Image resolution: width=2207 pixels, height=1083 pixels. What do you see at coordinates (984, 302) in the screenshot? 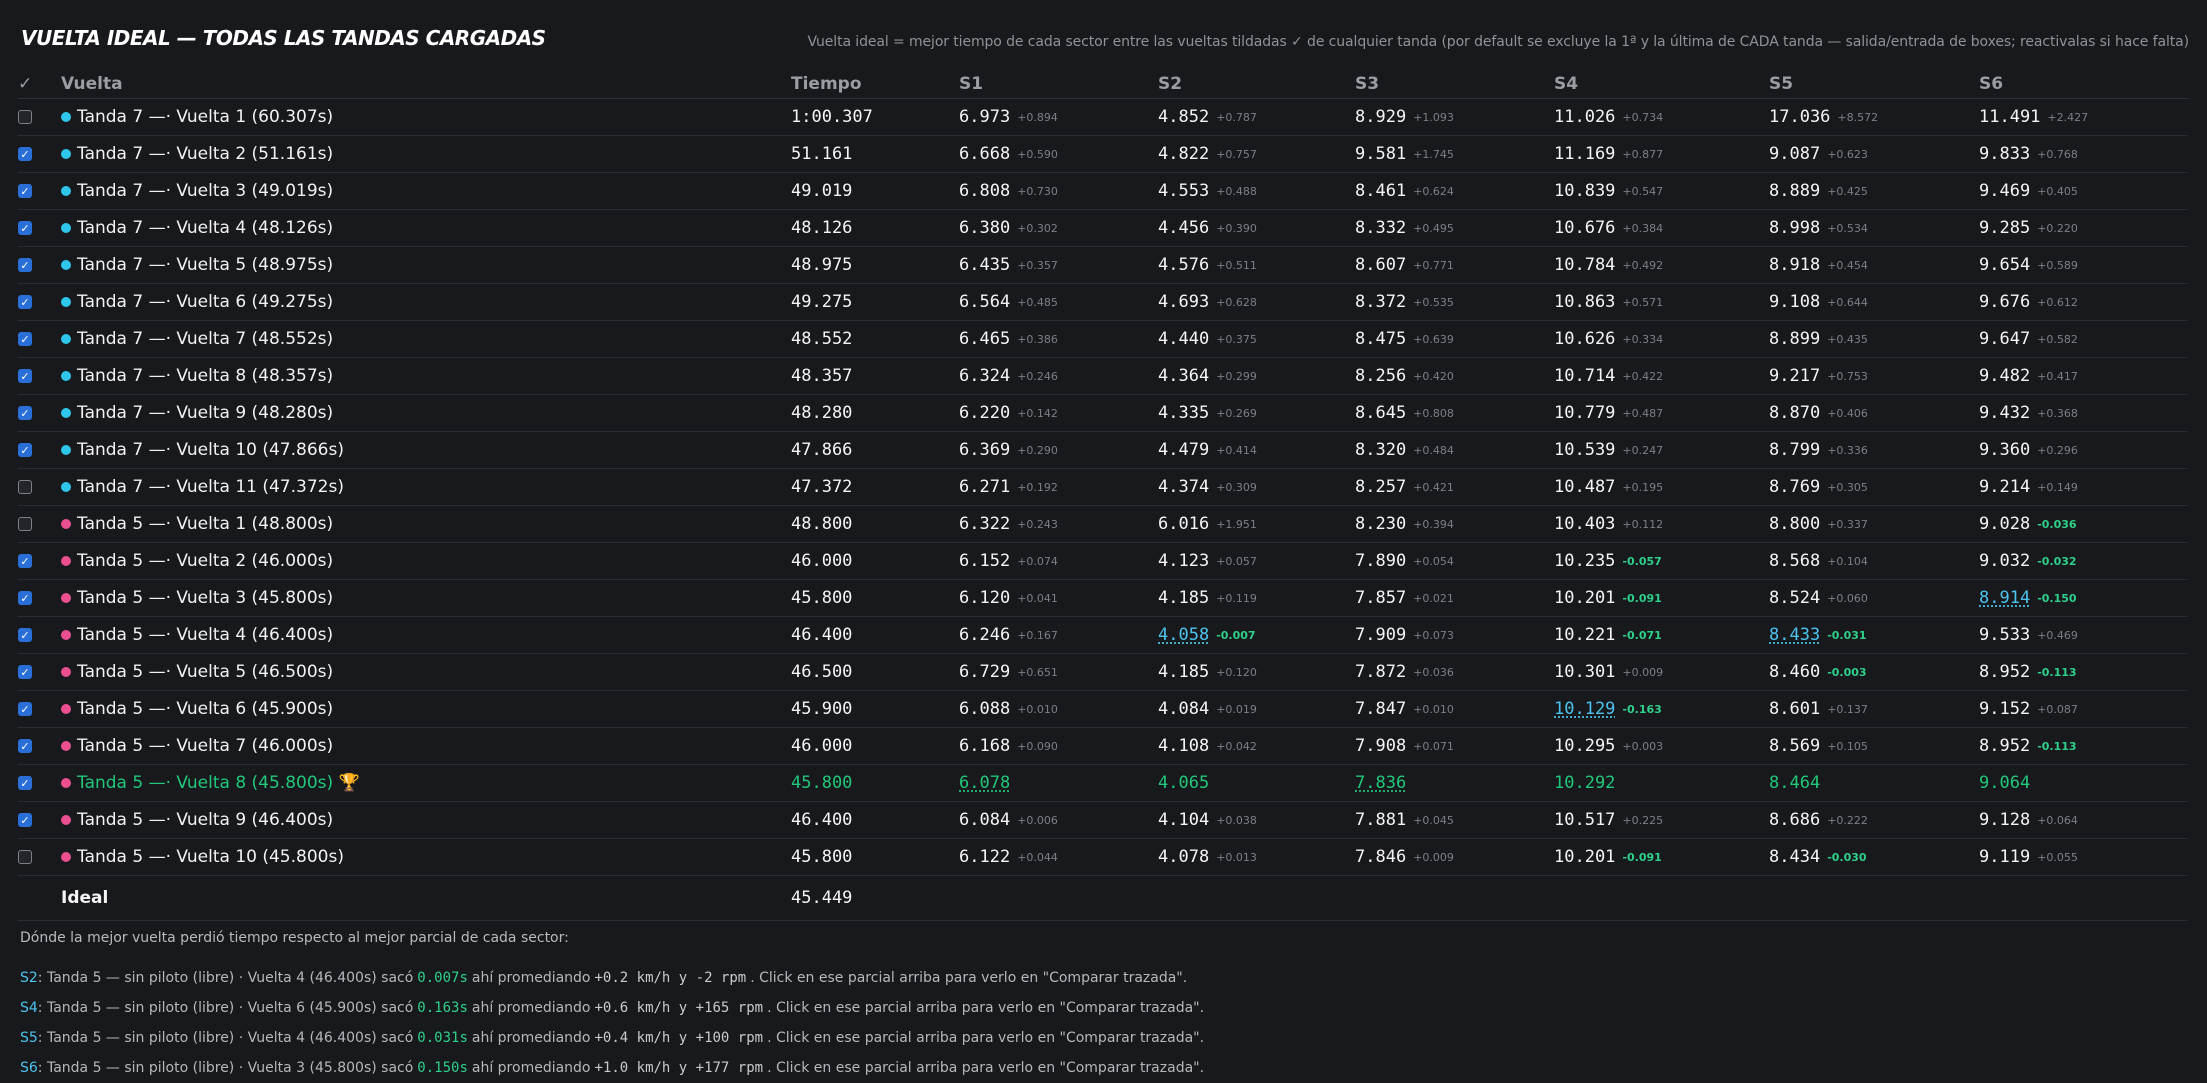
I see `sector-time: 6.564` at bounding box center [984, 302].